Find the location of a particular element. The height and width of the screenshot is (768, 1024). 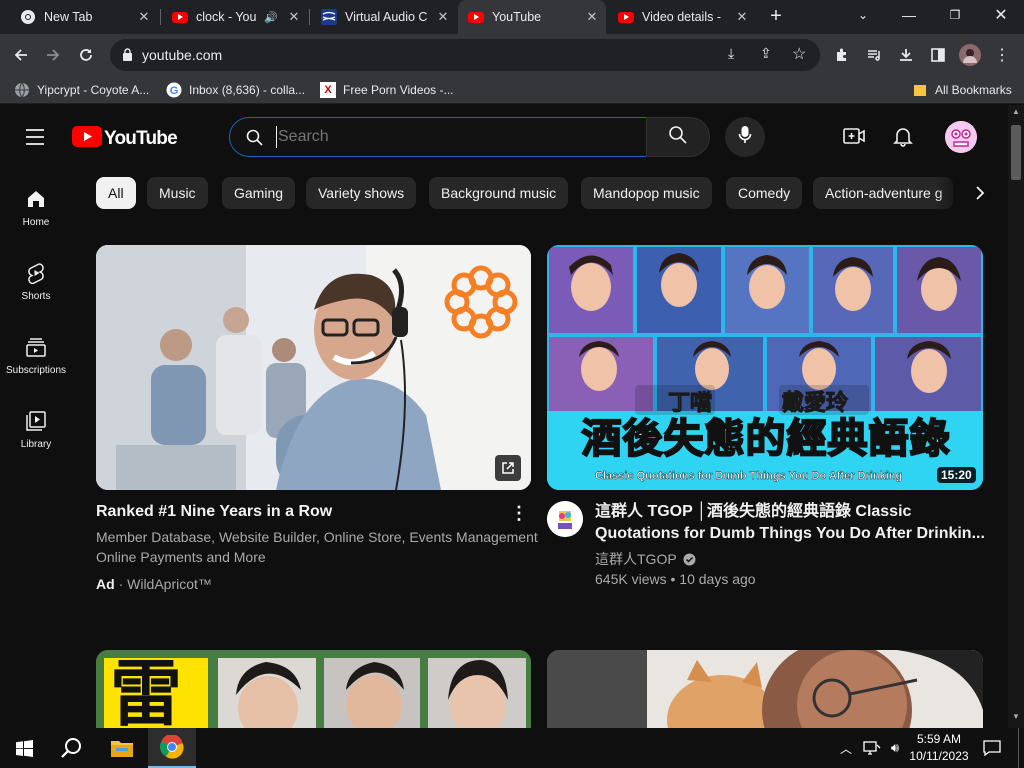

ad-thumbnail is located at coordinates (313, 367).